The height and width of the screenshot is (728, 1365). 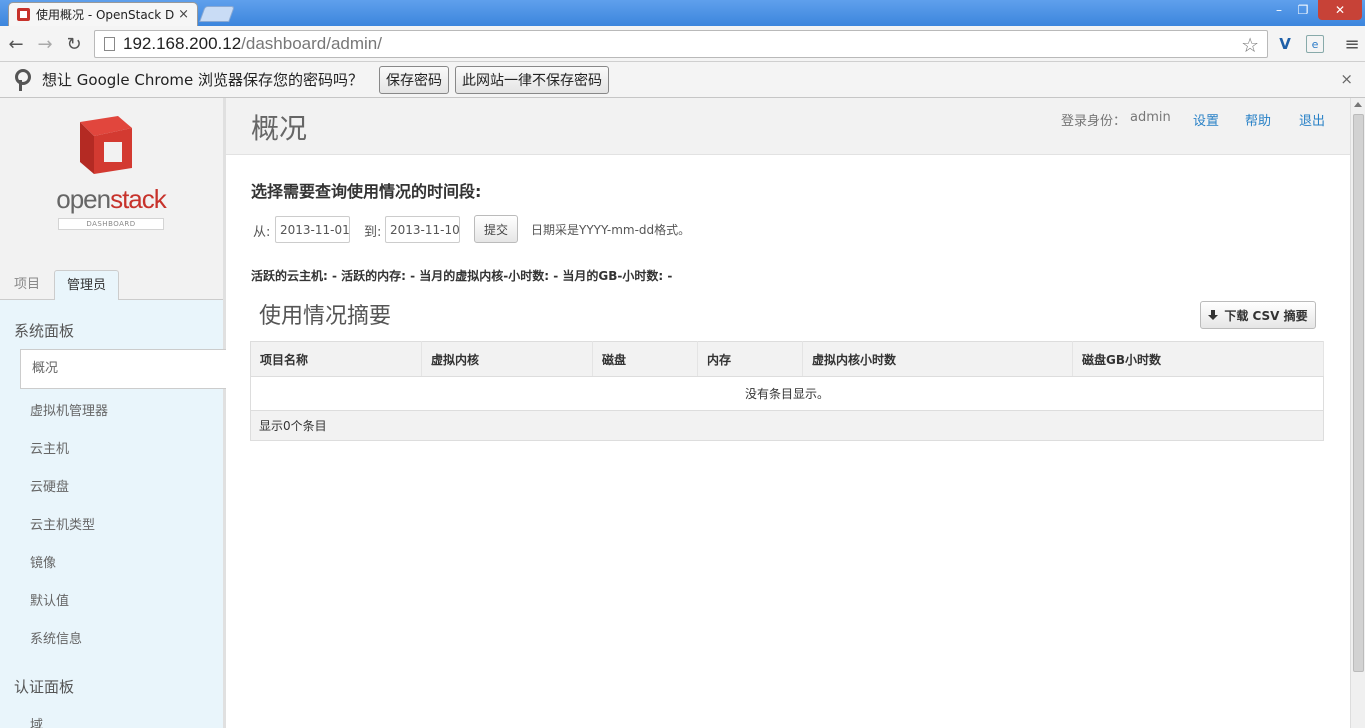 What do you see at coordinates (1315, 44) in the screenshot?
I see `extension-ie-icon: e` at bounding box center [1315, 44].